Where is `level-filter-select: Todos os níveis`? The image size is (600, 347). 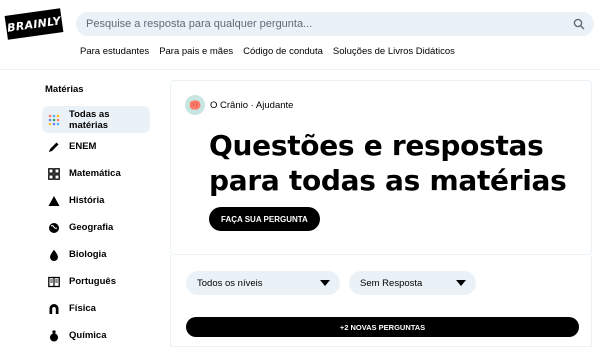 level-filter-select: Todos os níveis is located at coordinates (263, 283).